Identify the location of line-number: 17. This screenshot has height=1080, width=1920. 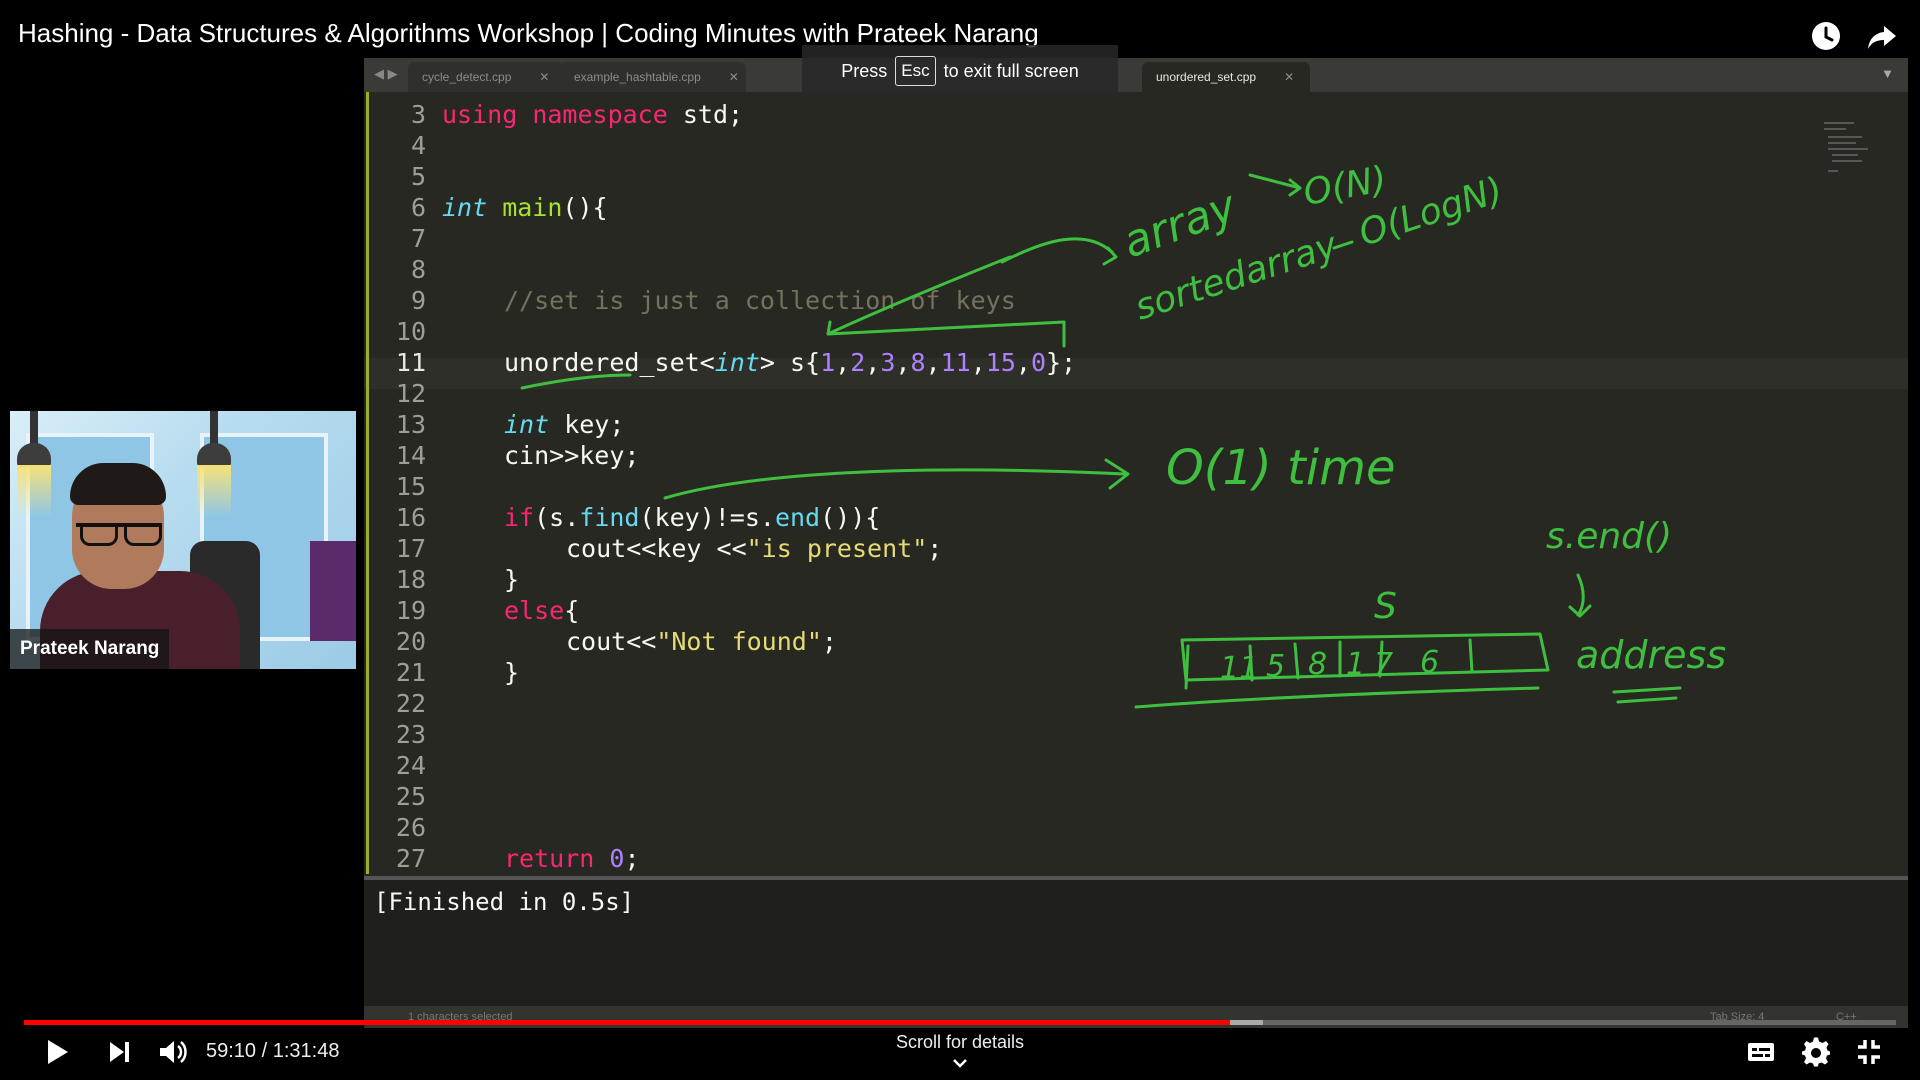
(410, 548).